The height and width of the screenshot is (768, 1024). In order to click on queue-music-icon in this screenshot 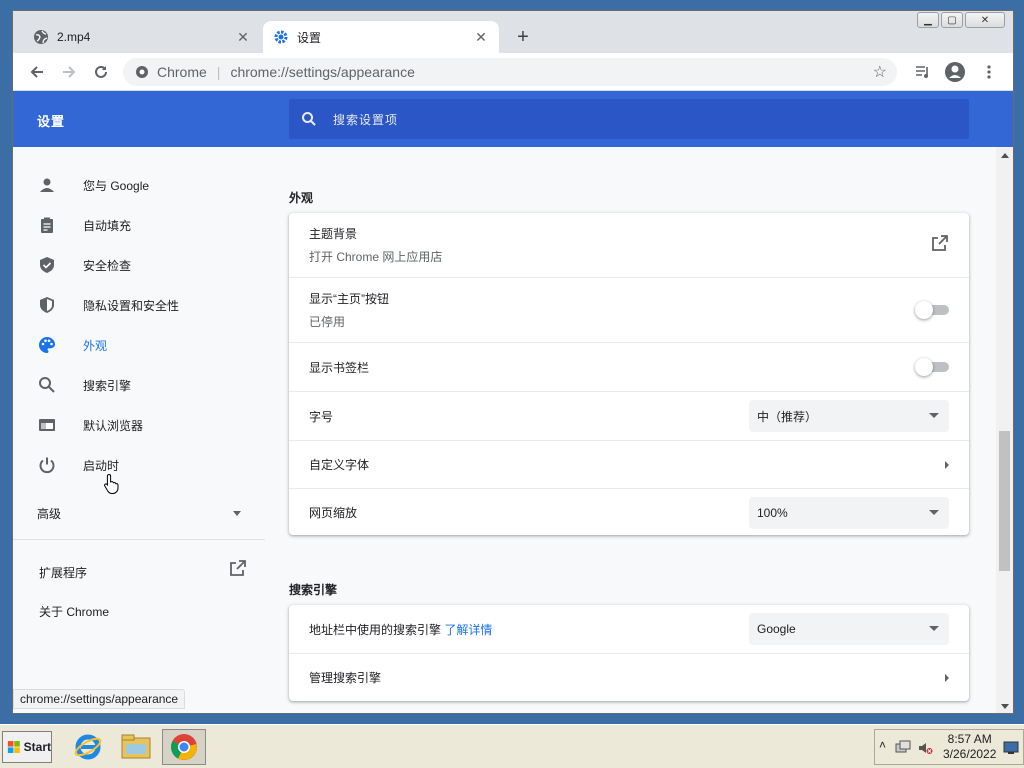, I will do `click(922, 72)`.